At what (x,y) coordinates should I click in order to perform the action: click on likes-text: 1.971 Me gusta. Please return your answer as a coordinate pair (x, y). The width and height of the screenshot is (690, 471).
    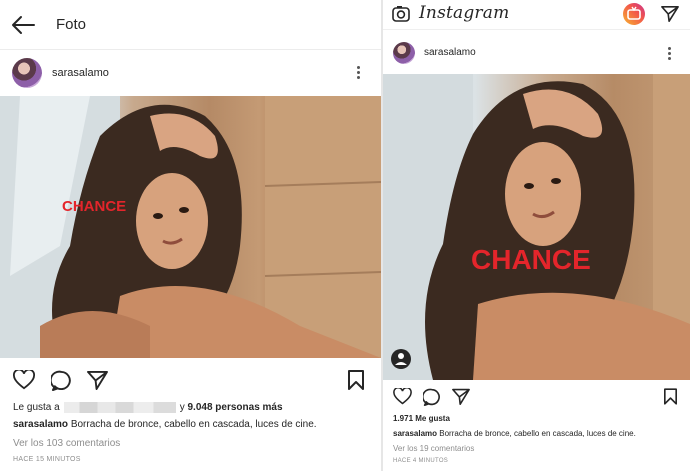
    Looking at the image, I should click on (421, 418).